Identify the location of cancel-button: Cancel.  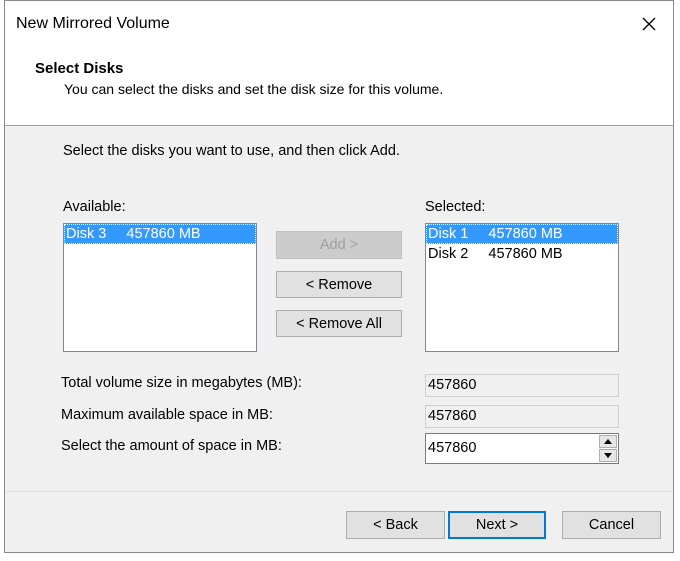
(611, 525).